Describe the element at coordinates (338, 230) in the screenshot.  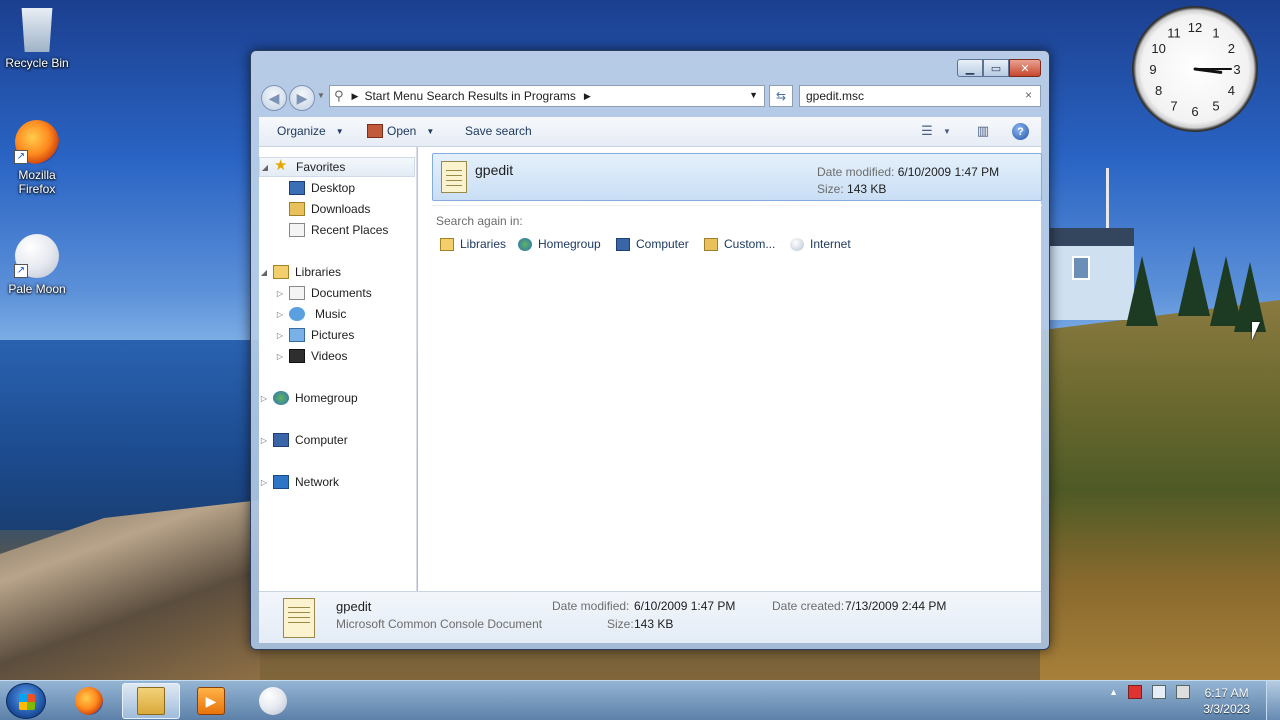
I see `nav-item-recent-places: Recent Places` at that location.